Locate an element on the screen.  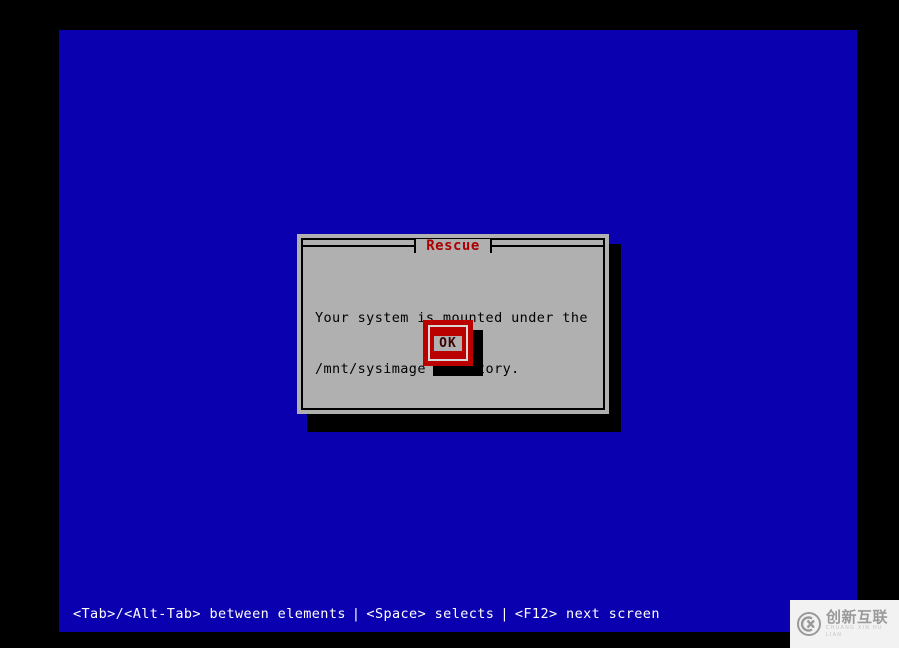
dialog-title: Rescue is located at coordinates (453, 246).